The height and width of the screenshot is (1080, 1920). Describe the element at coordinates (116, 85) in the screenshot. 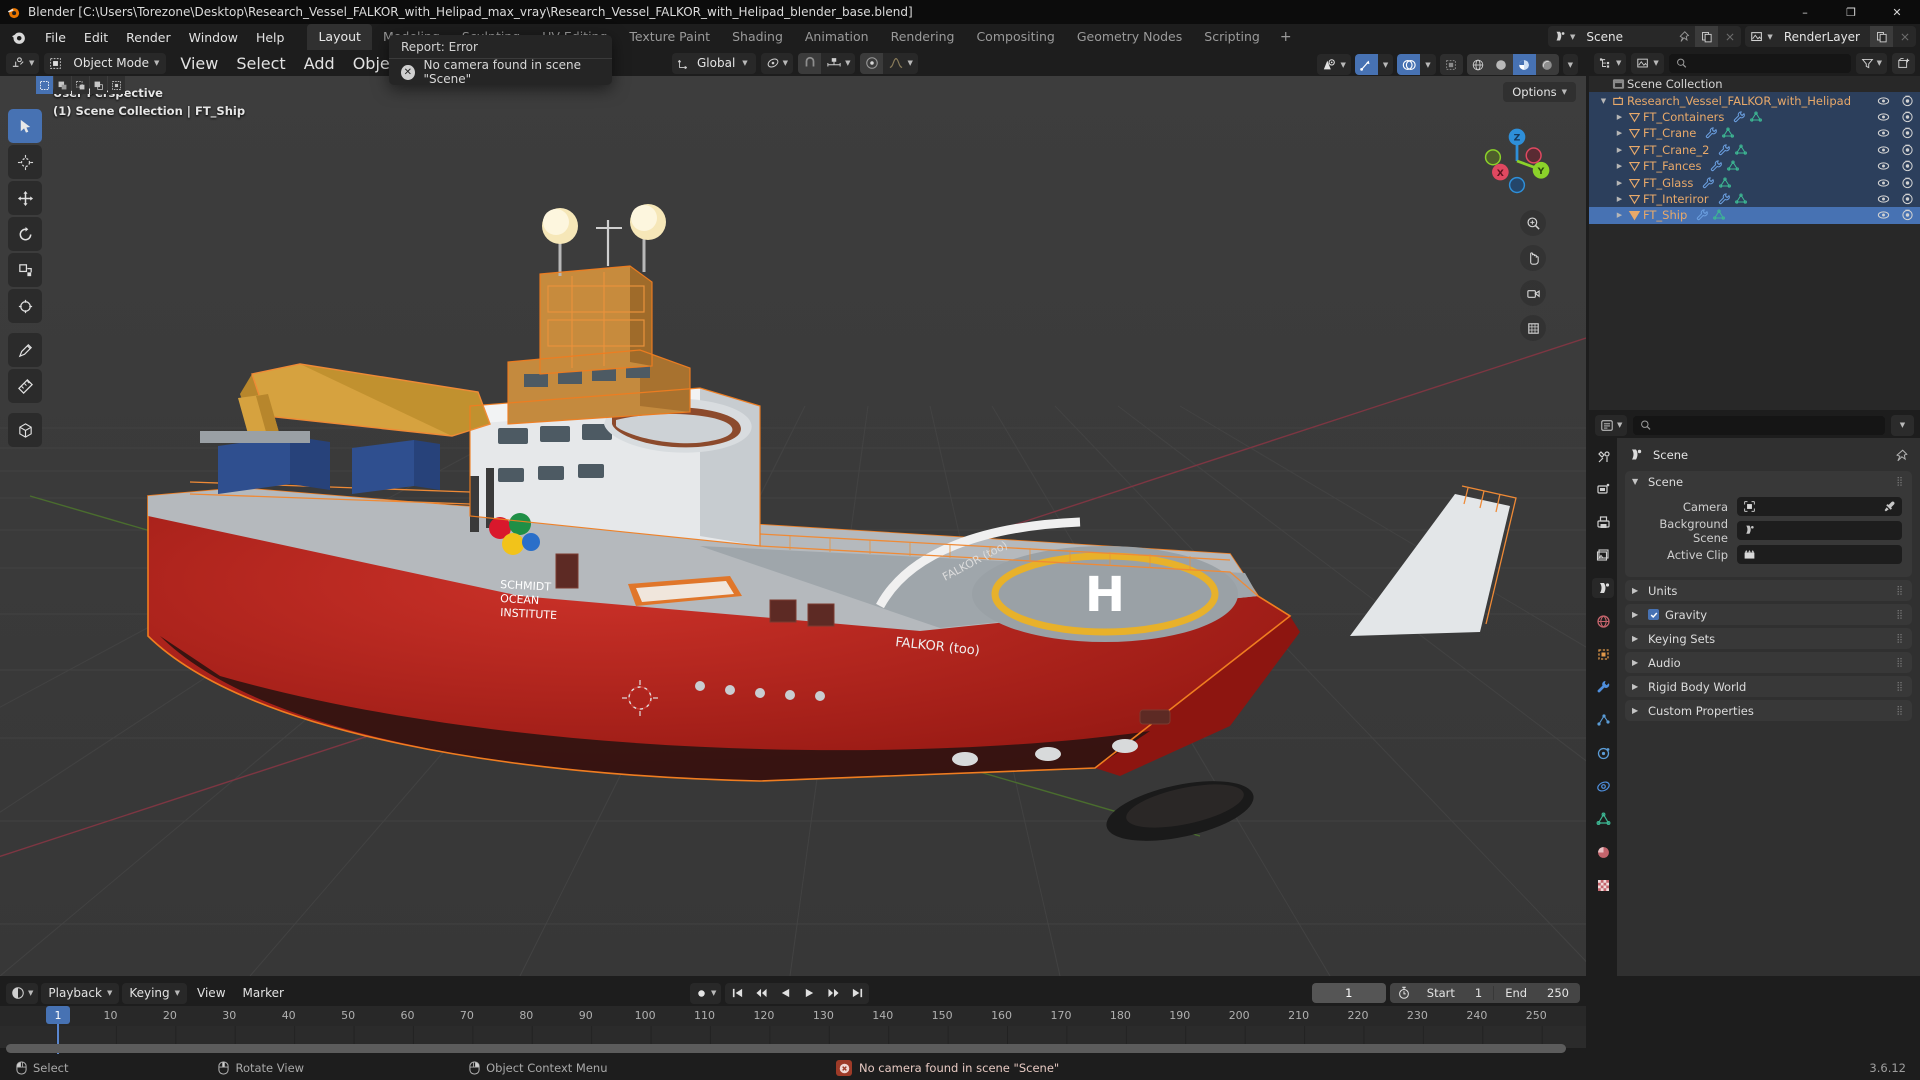

I see `select-intersect-icon` at that location.